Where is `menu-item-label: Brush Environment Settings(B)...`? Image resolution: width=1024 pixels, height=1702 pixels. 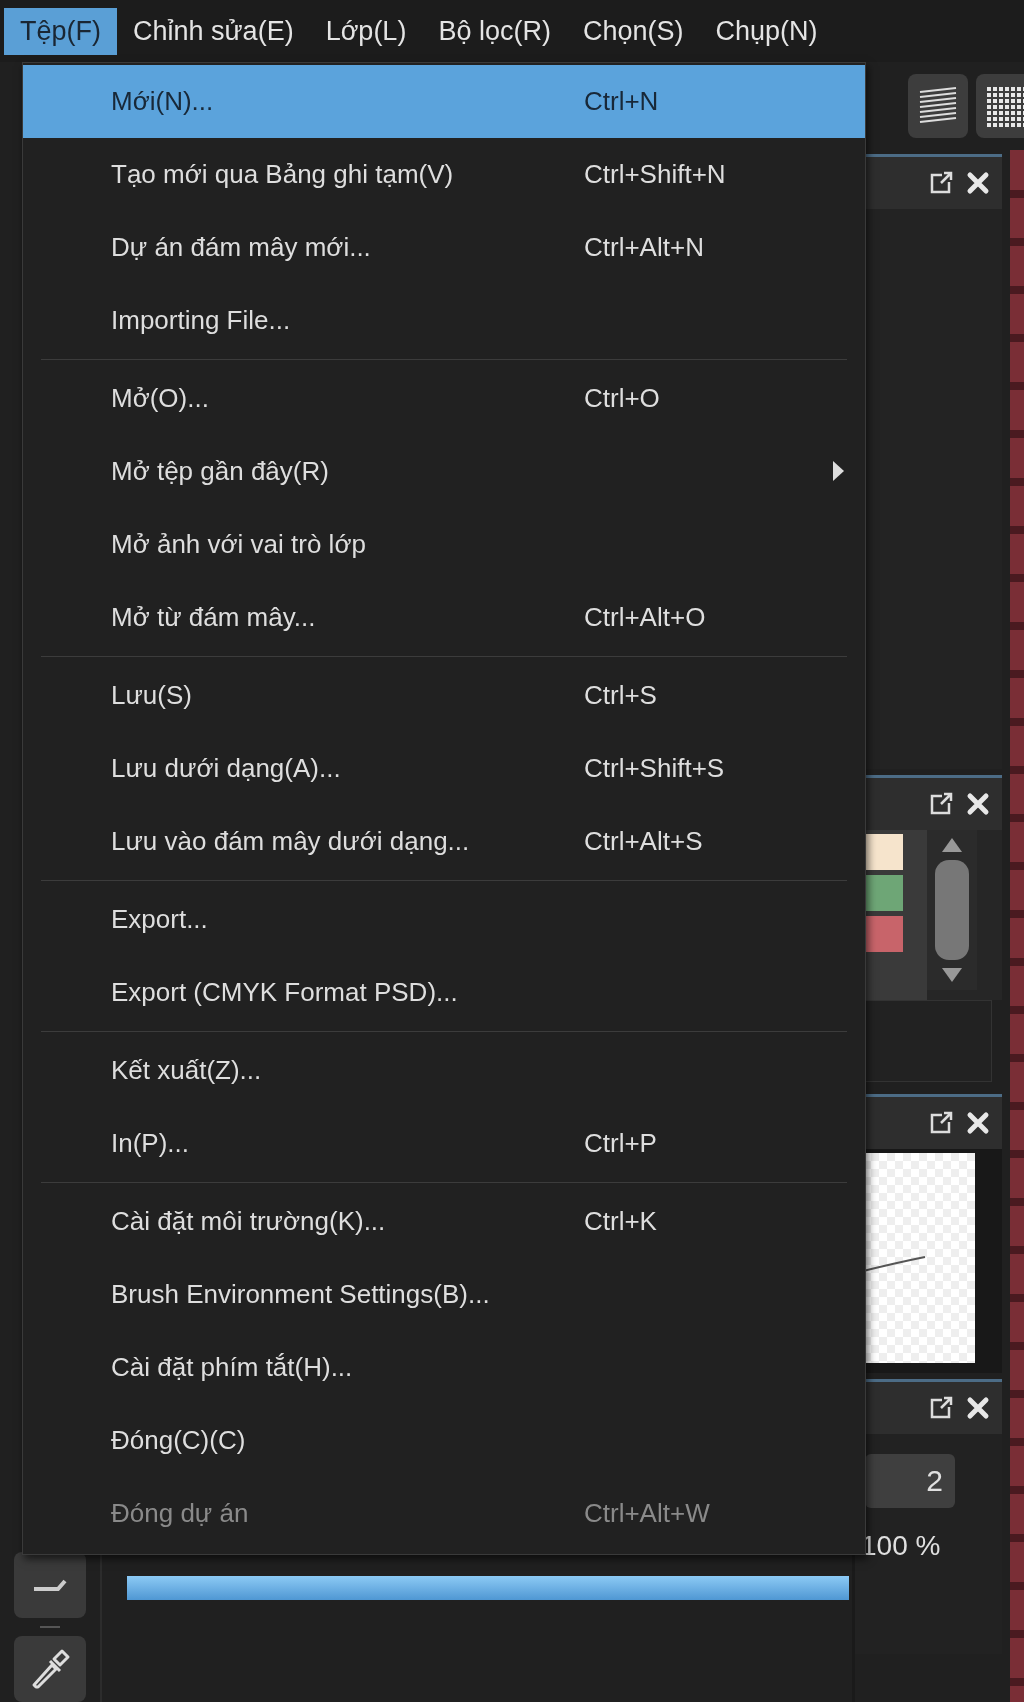 menu-item-label: Brush Environment Settings(B)... is located at coordinates (301, 1294).